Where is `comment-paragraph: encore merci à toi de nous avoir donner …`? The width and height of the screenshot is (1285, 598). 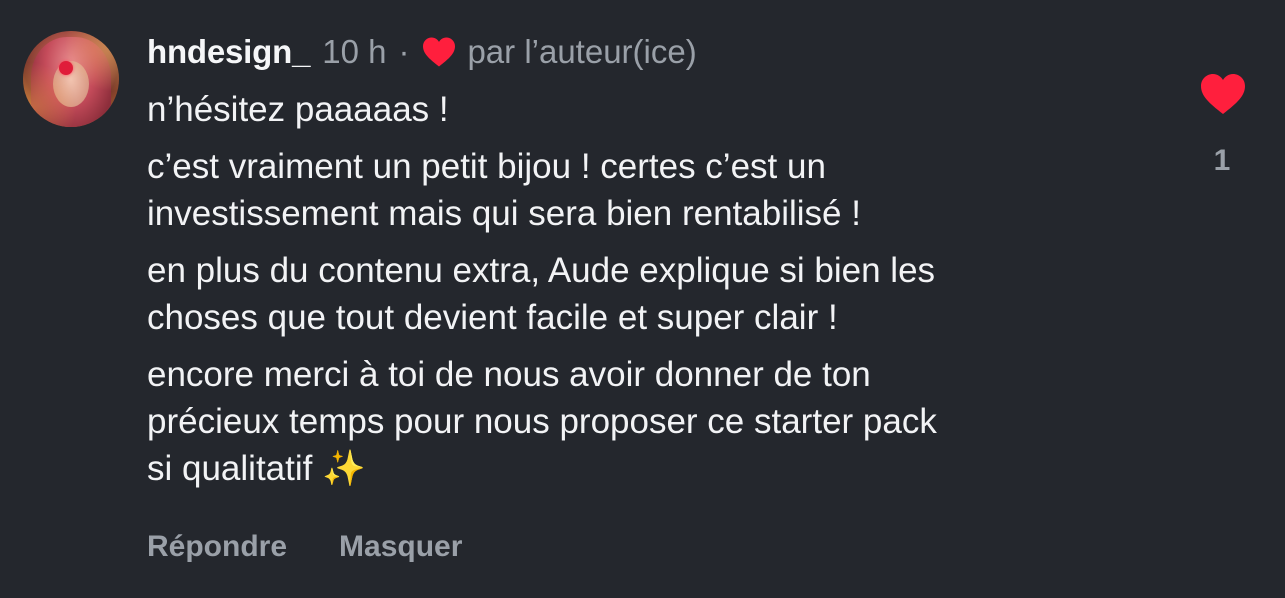 comment-paragraph: encore merci à toi de nous avoir donner … is located at coordinates (542, 421).